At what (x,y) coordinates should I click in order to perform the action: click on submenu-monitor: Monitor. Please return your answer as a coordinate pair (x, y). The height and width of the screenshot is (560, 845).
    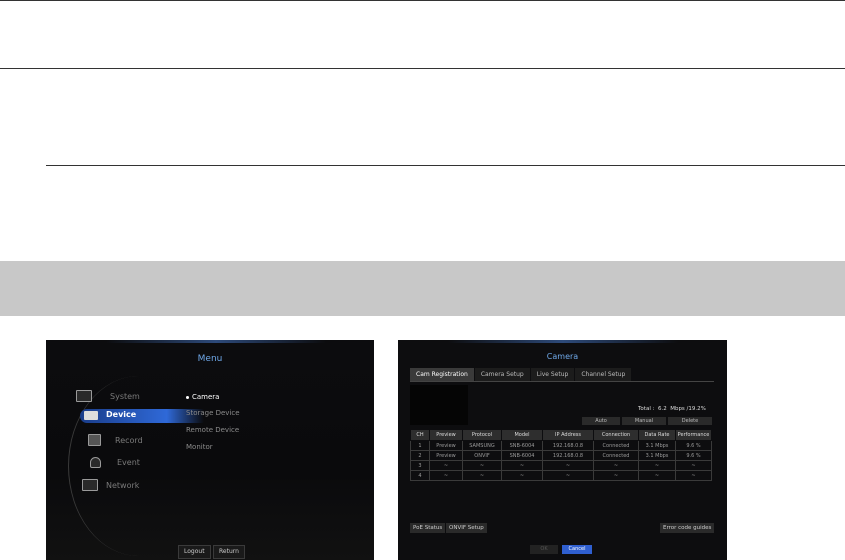
    Looking at the image, I should click on (199, 447).